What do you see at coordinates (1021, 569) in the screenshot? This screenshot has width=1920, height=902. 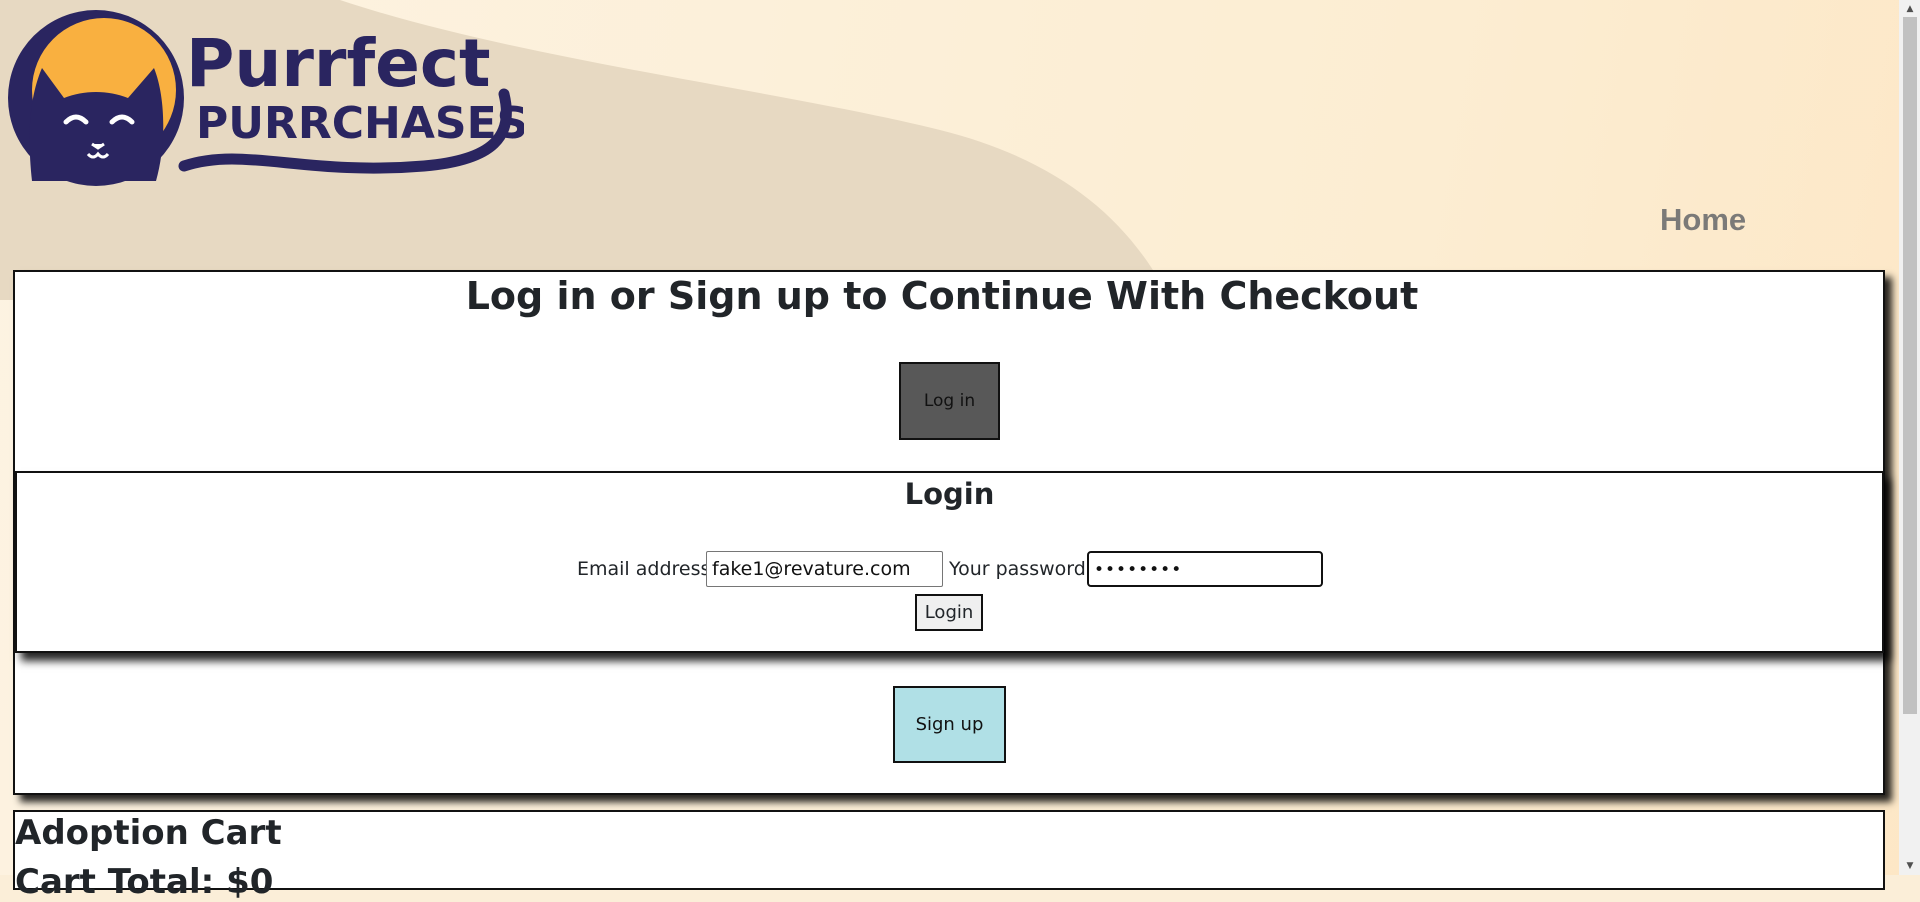 I see `password-label: Your password:` at bounding box center [1021, 569].